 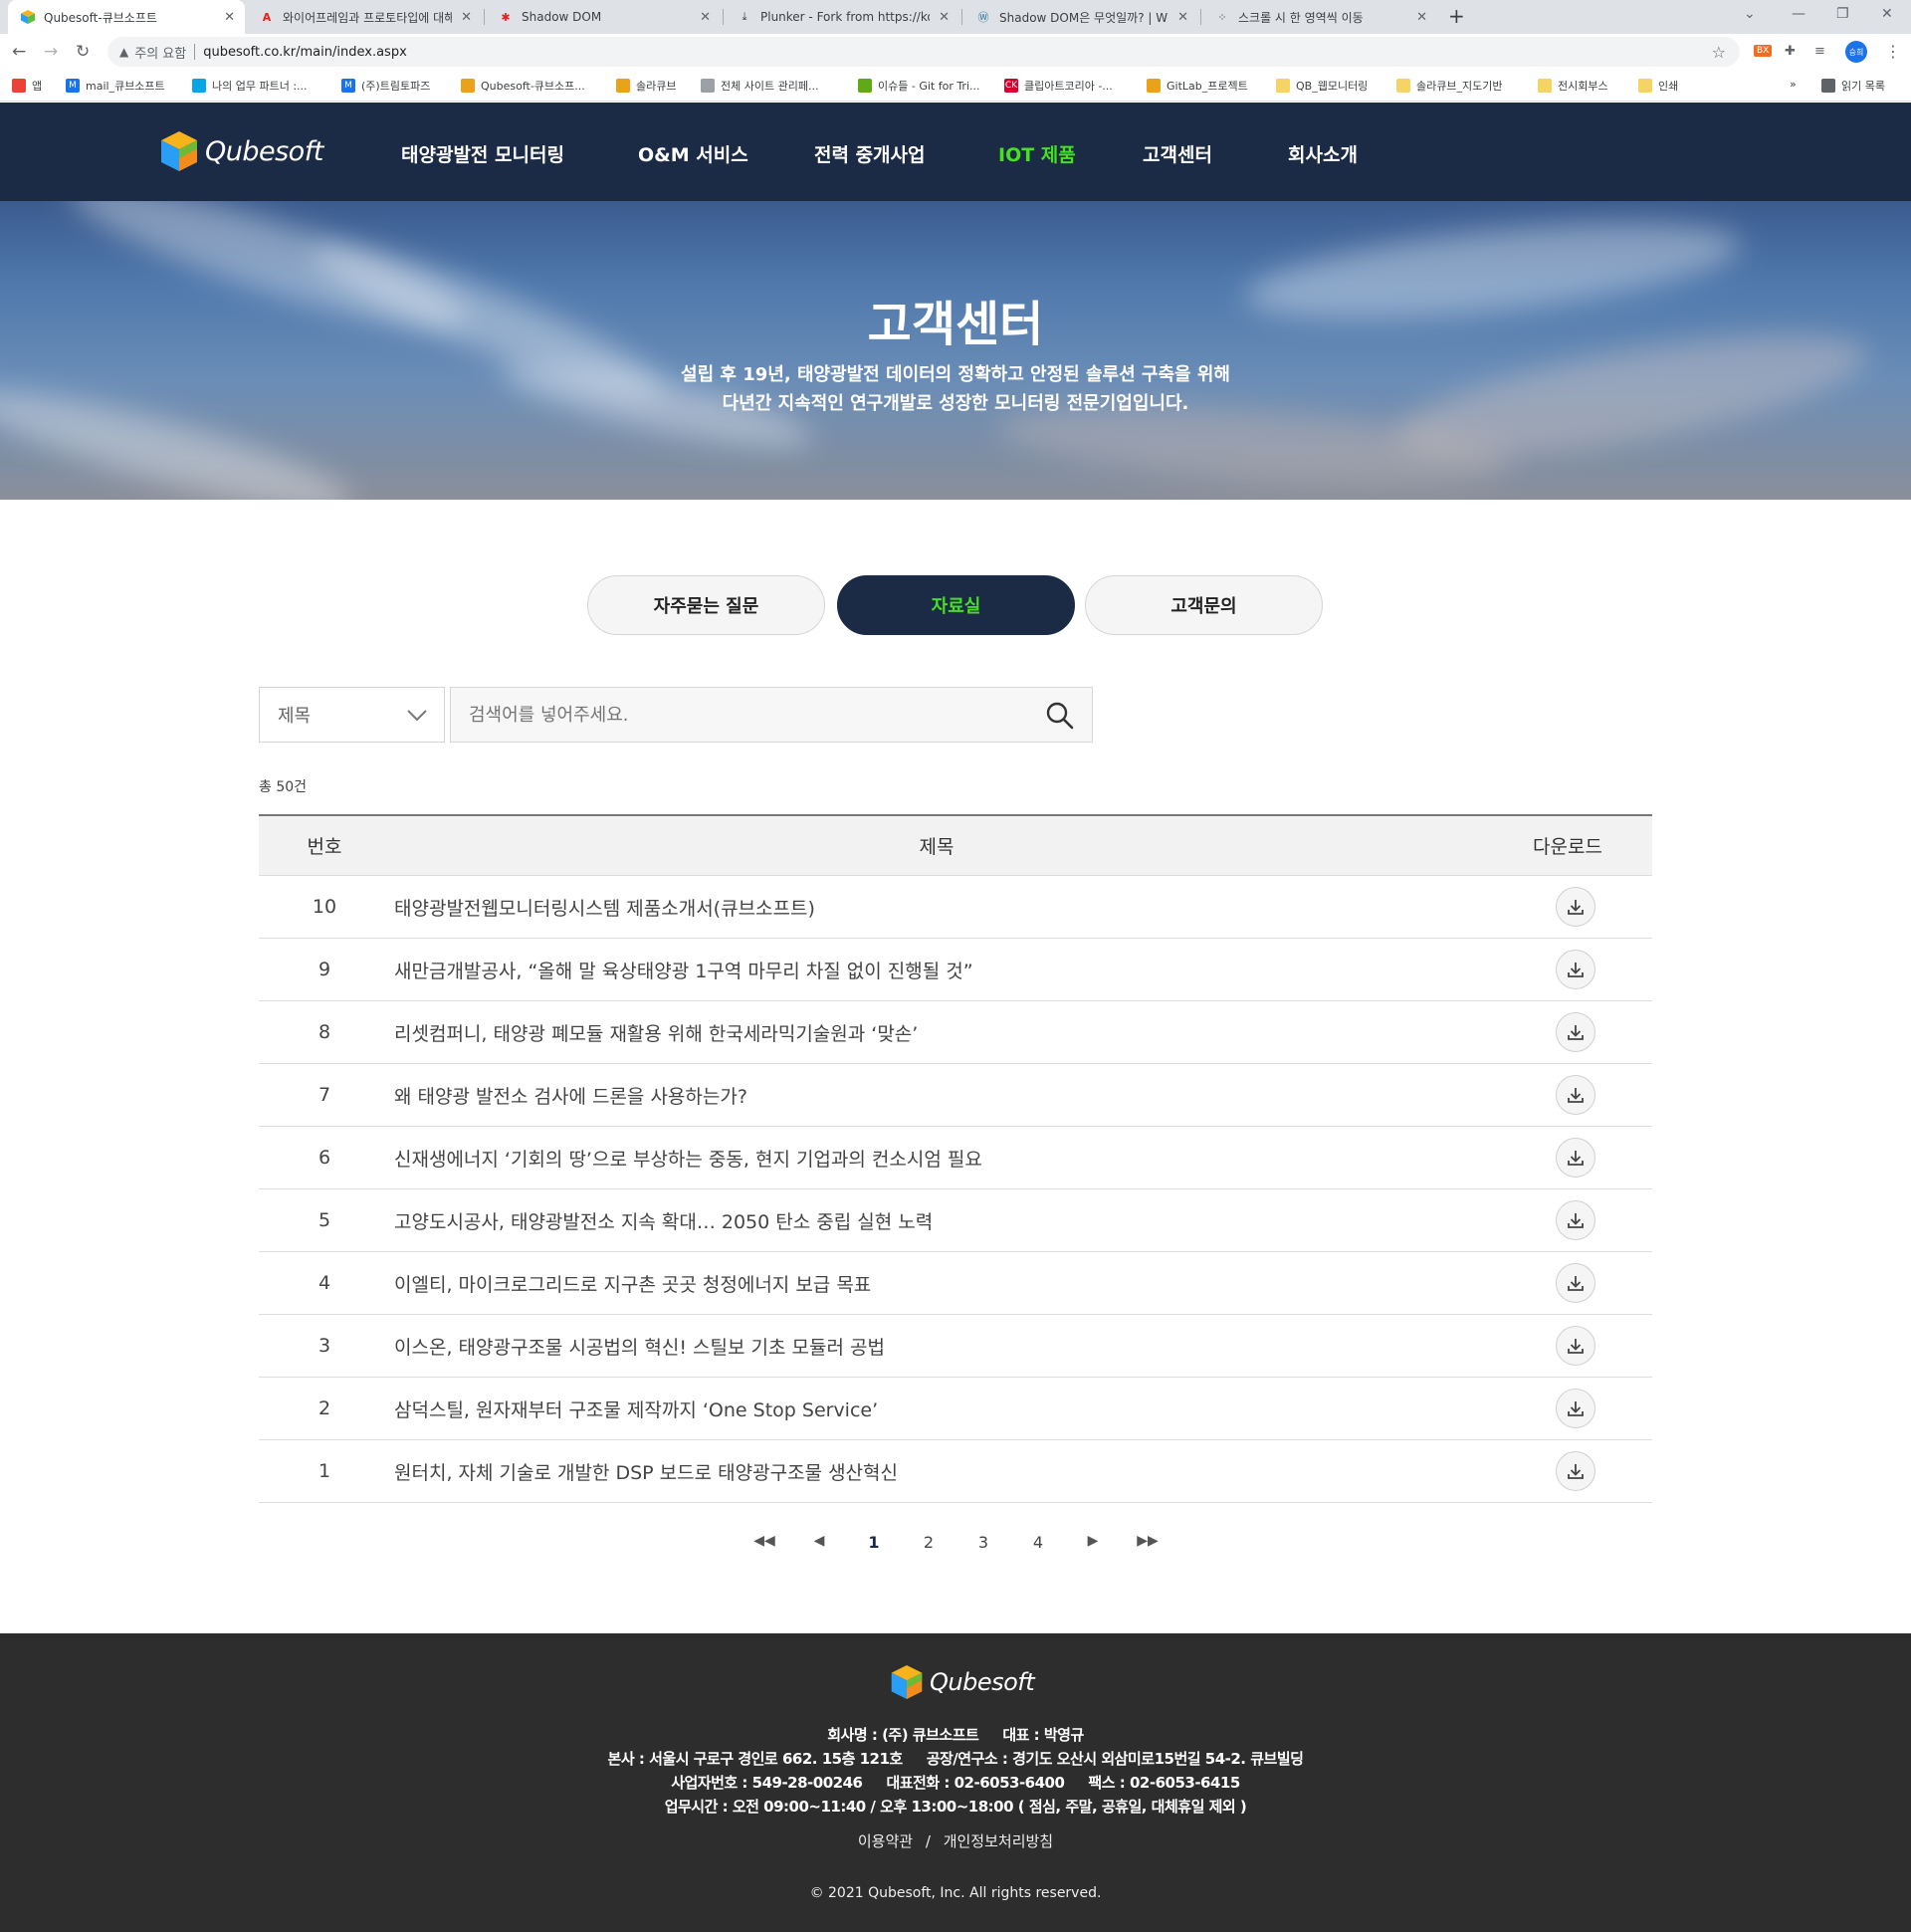 I want to click on nav-iot-products: IOT 제품, so click(x=1037, y=153).